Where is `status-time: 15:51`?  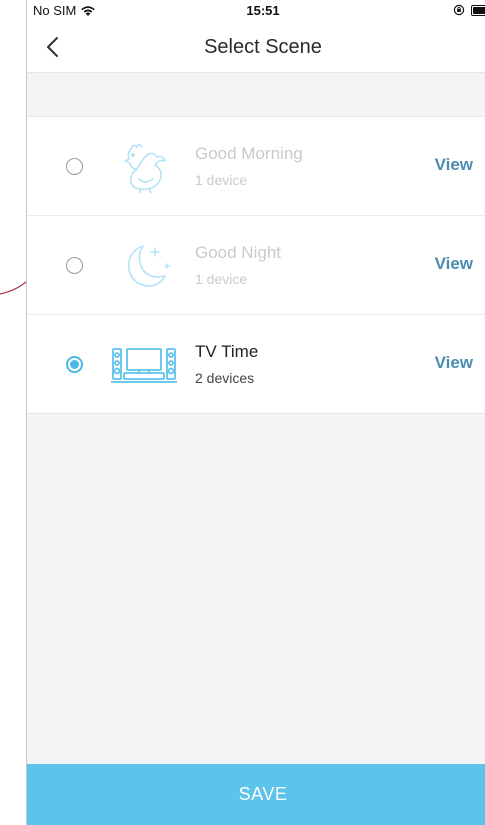
status-time: 15:51 is located at coordinates (263, 10).